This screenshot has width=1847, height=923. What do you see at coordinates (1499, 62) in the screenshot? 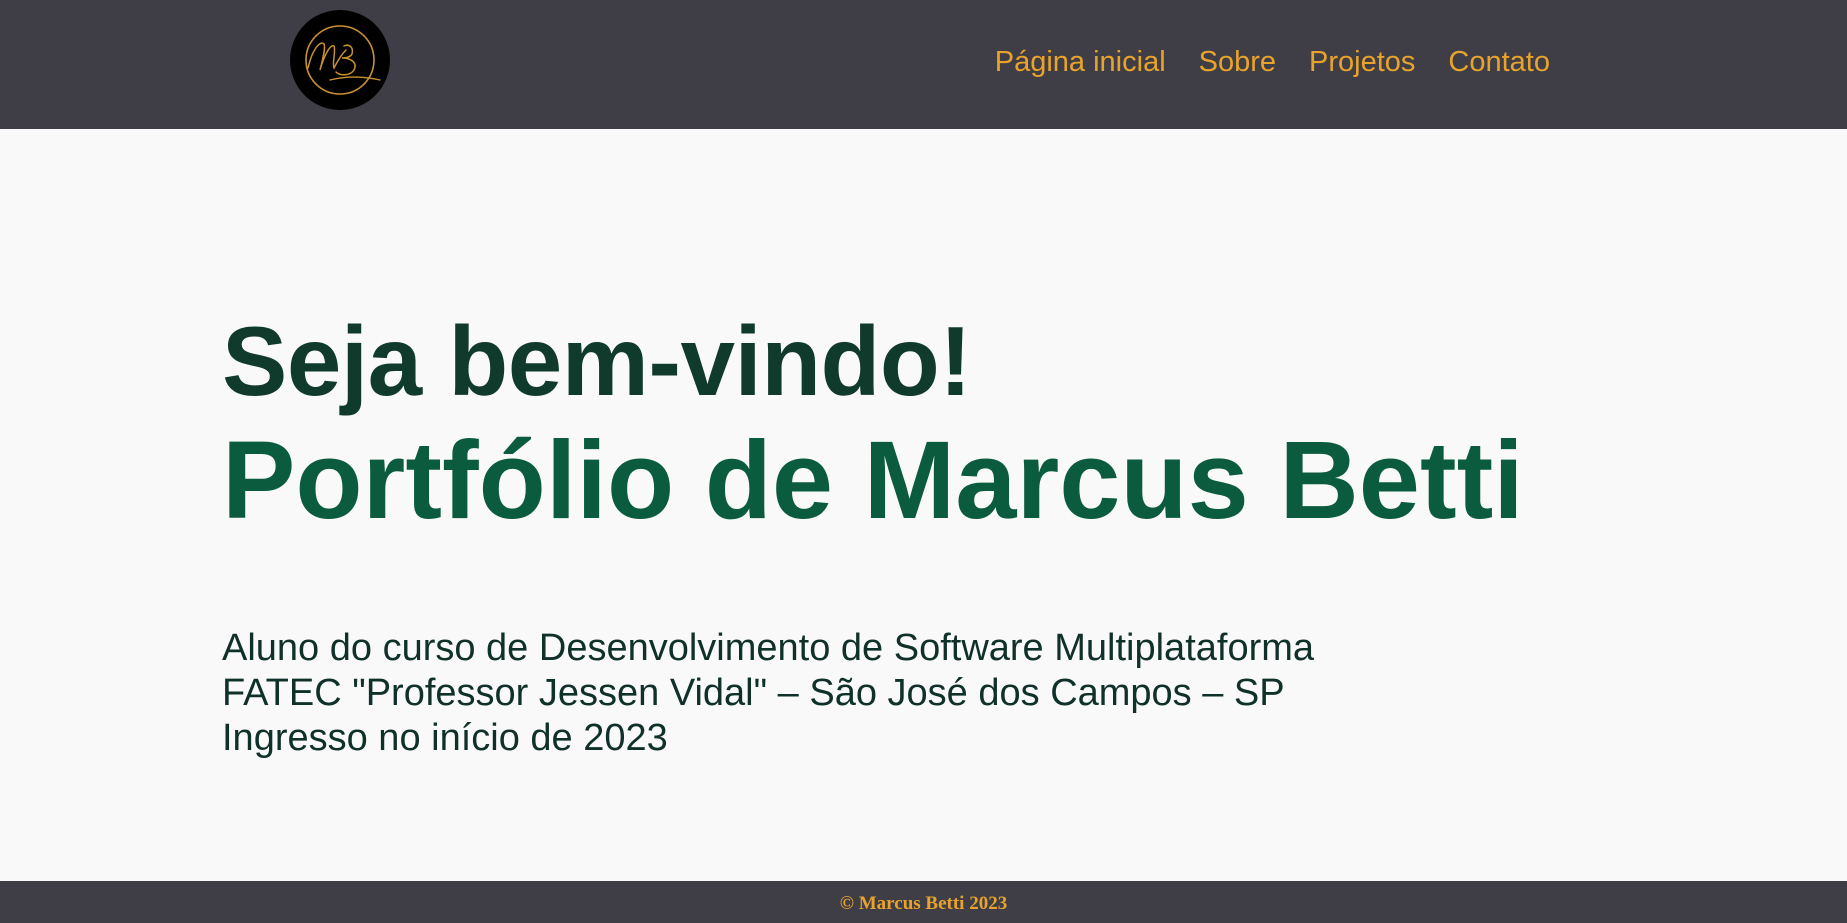
I see `nav-contact-link: Contato` at bounding box center [1499, 62].